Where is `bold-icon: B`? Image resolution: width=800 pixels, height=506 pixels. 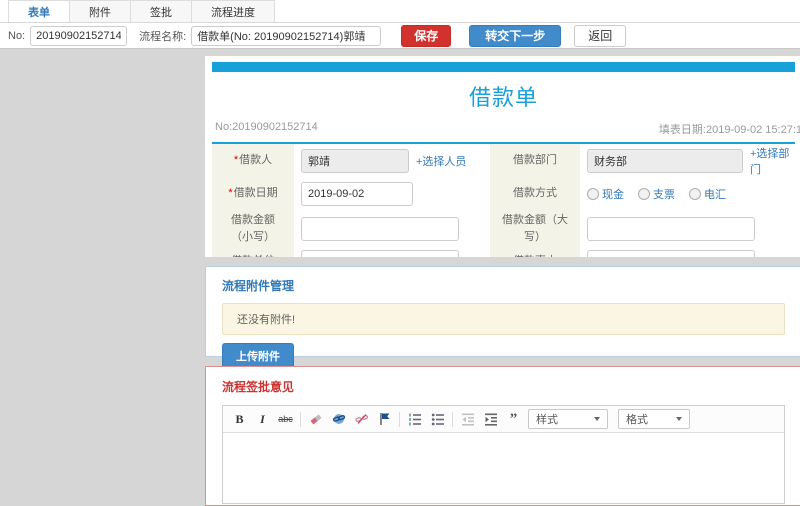
bold-icon: B is located at coordinates (239, 419).